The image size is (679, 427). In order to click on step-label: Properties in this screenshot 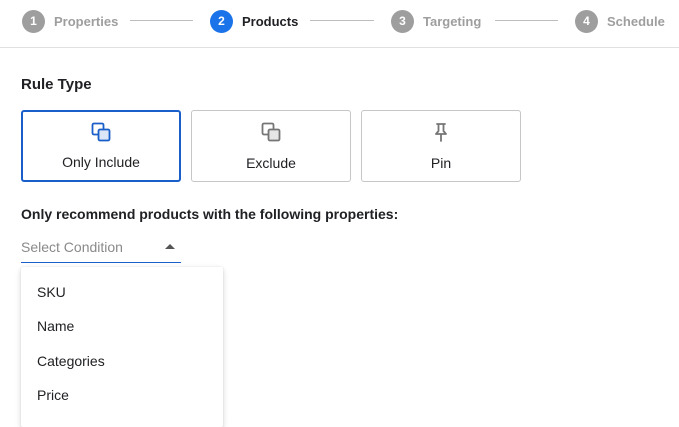, I will do `click(86, 21)`.